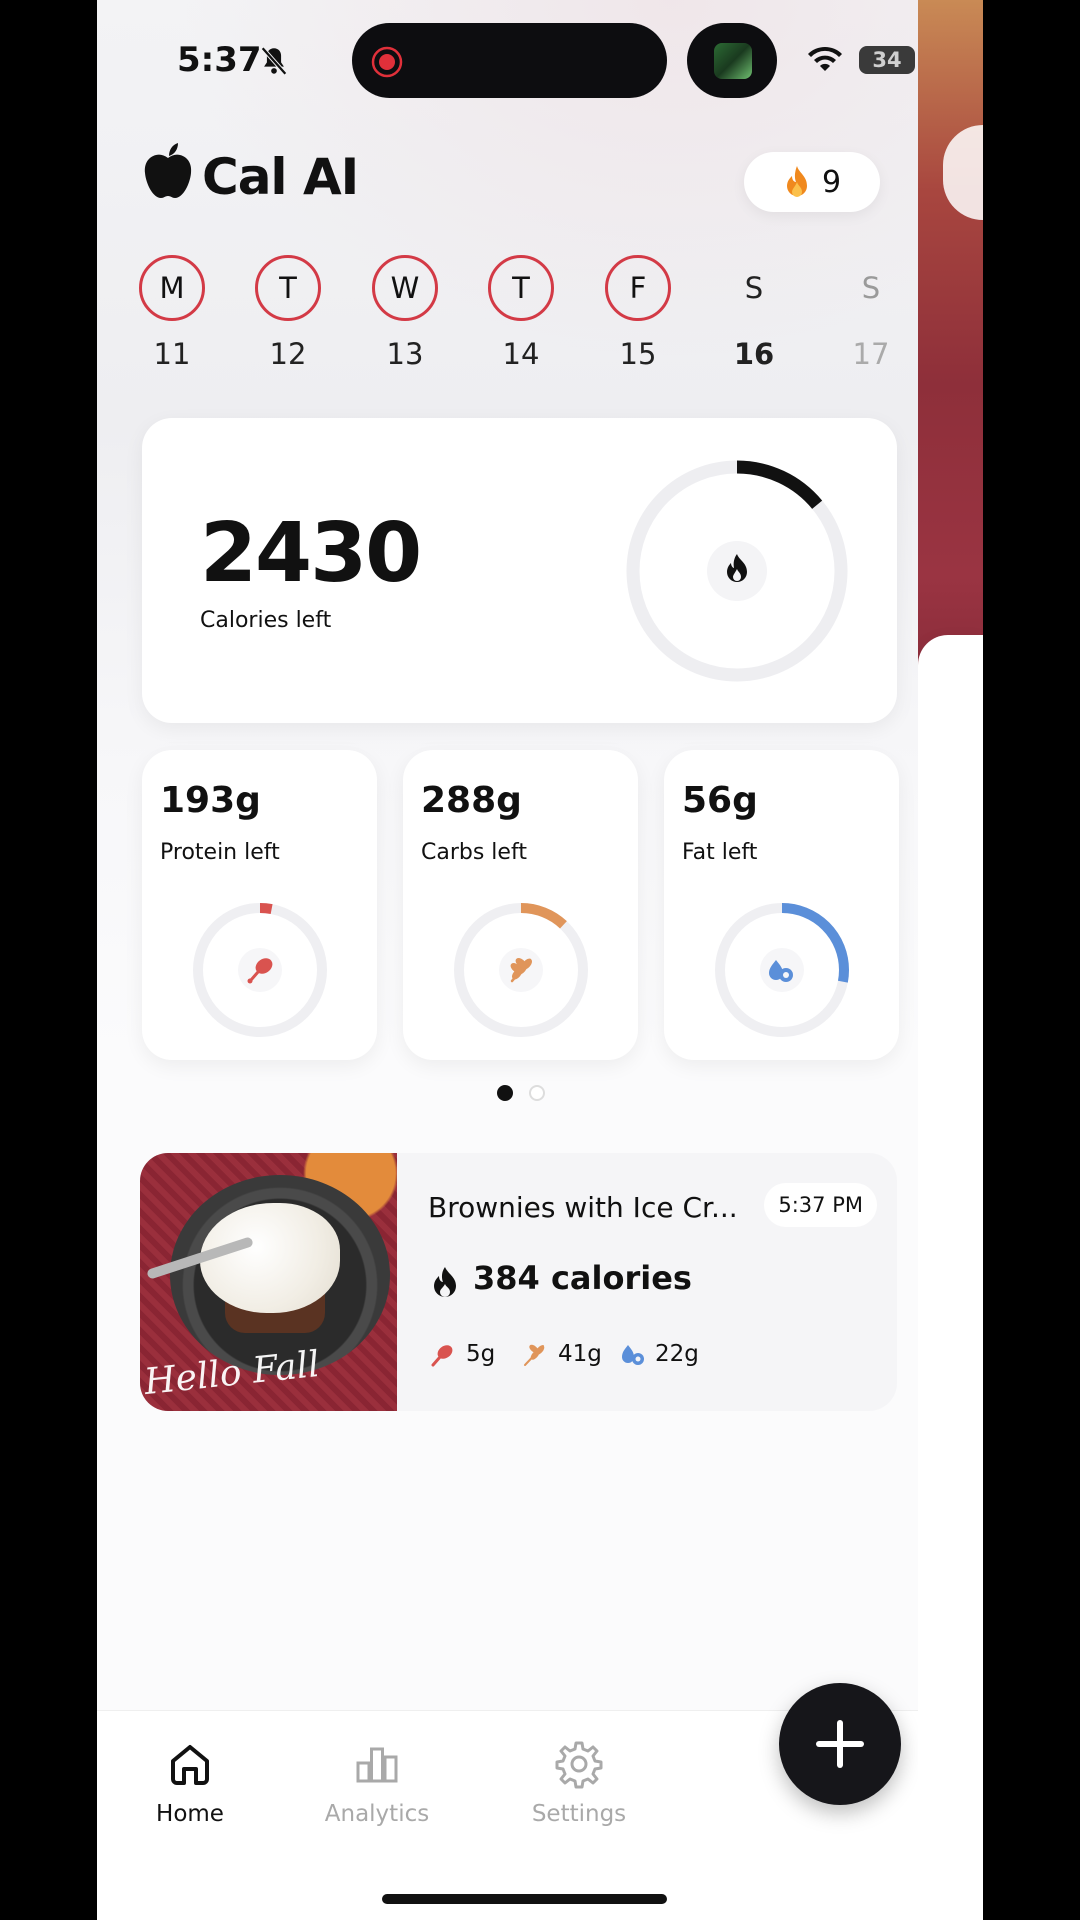 This screenshot has height=1920, width=1080. Describe the element at coordinates (579, 1765) in the screenshot. I see `gear-icon` at that location.